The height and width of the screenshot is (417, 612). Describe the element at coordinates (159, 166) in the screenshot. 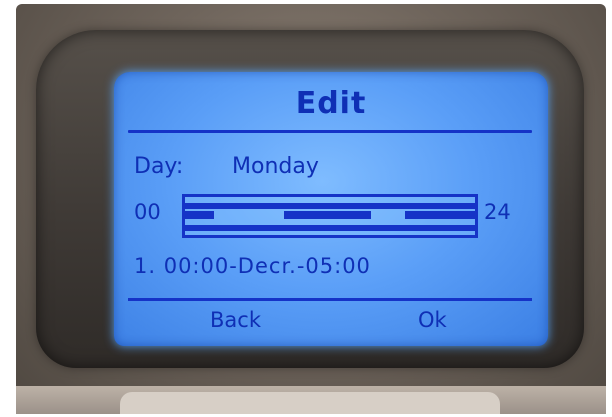

I see `day-label: Day:` at that location.